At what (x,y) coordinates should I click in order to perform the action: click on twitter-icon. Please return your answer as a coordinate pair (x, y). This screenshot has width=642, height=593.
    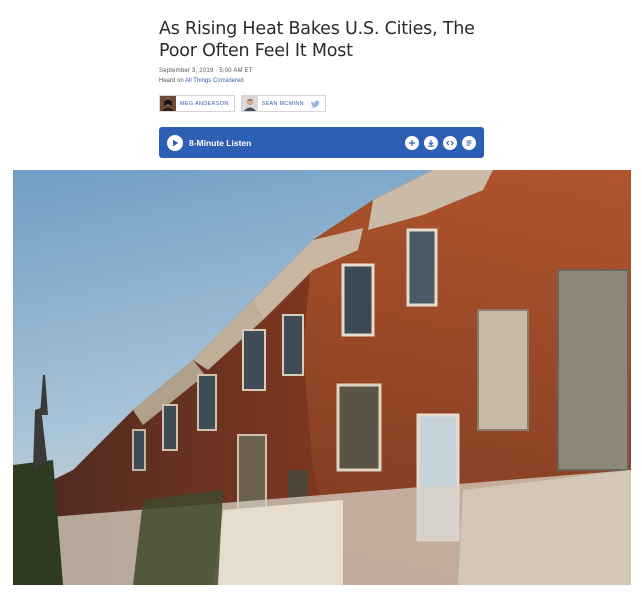
    Looking at the image, I should click on (315, 104).